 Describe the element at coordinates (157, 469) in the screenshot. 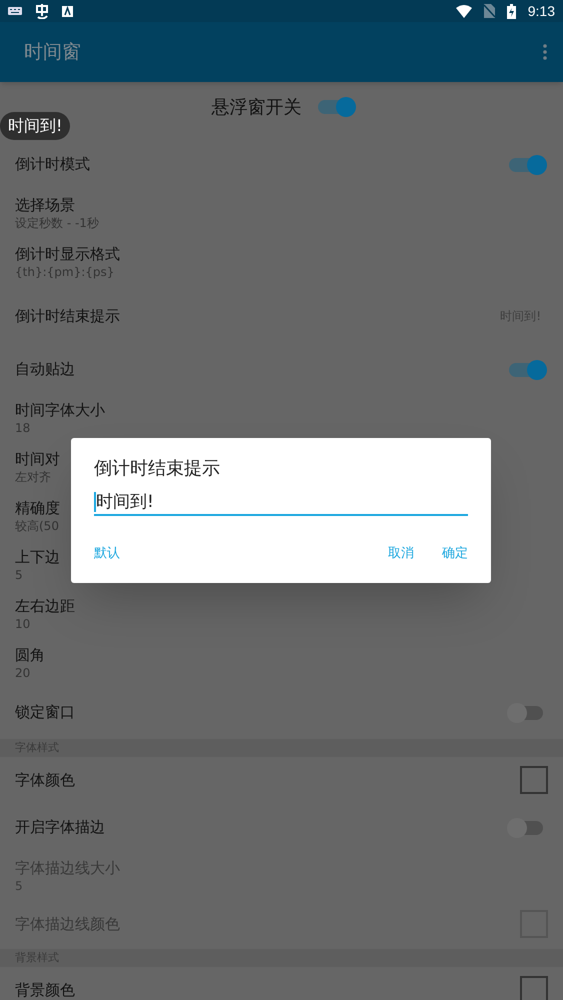

I see `dialog-title: 倒计时结束提示` at that location.